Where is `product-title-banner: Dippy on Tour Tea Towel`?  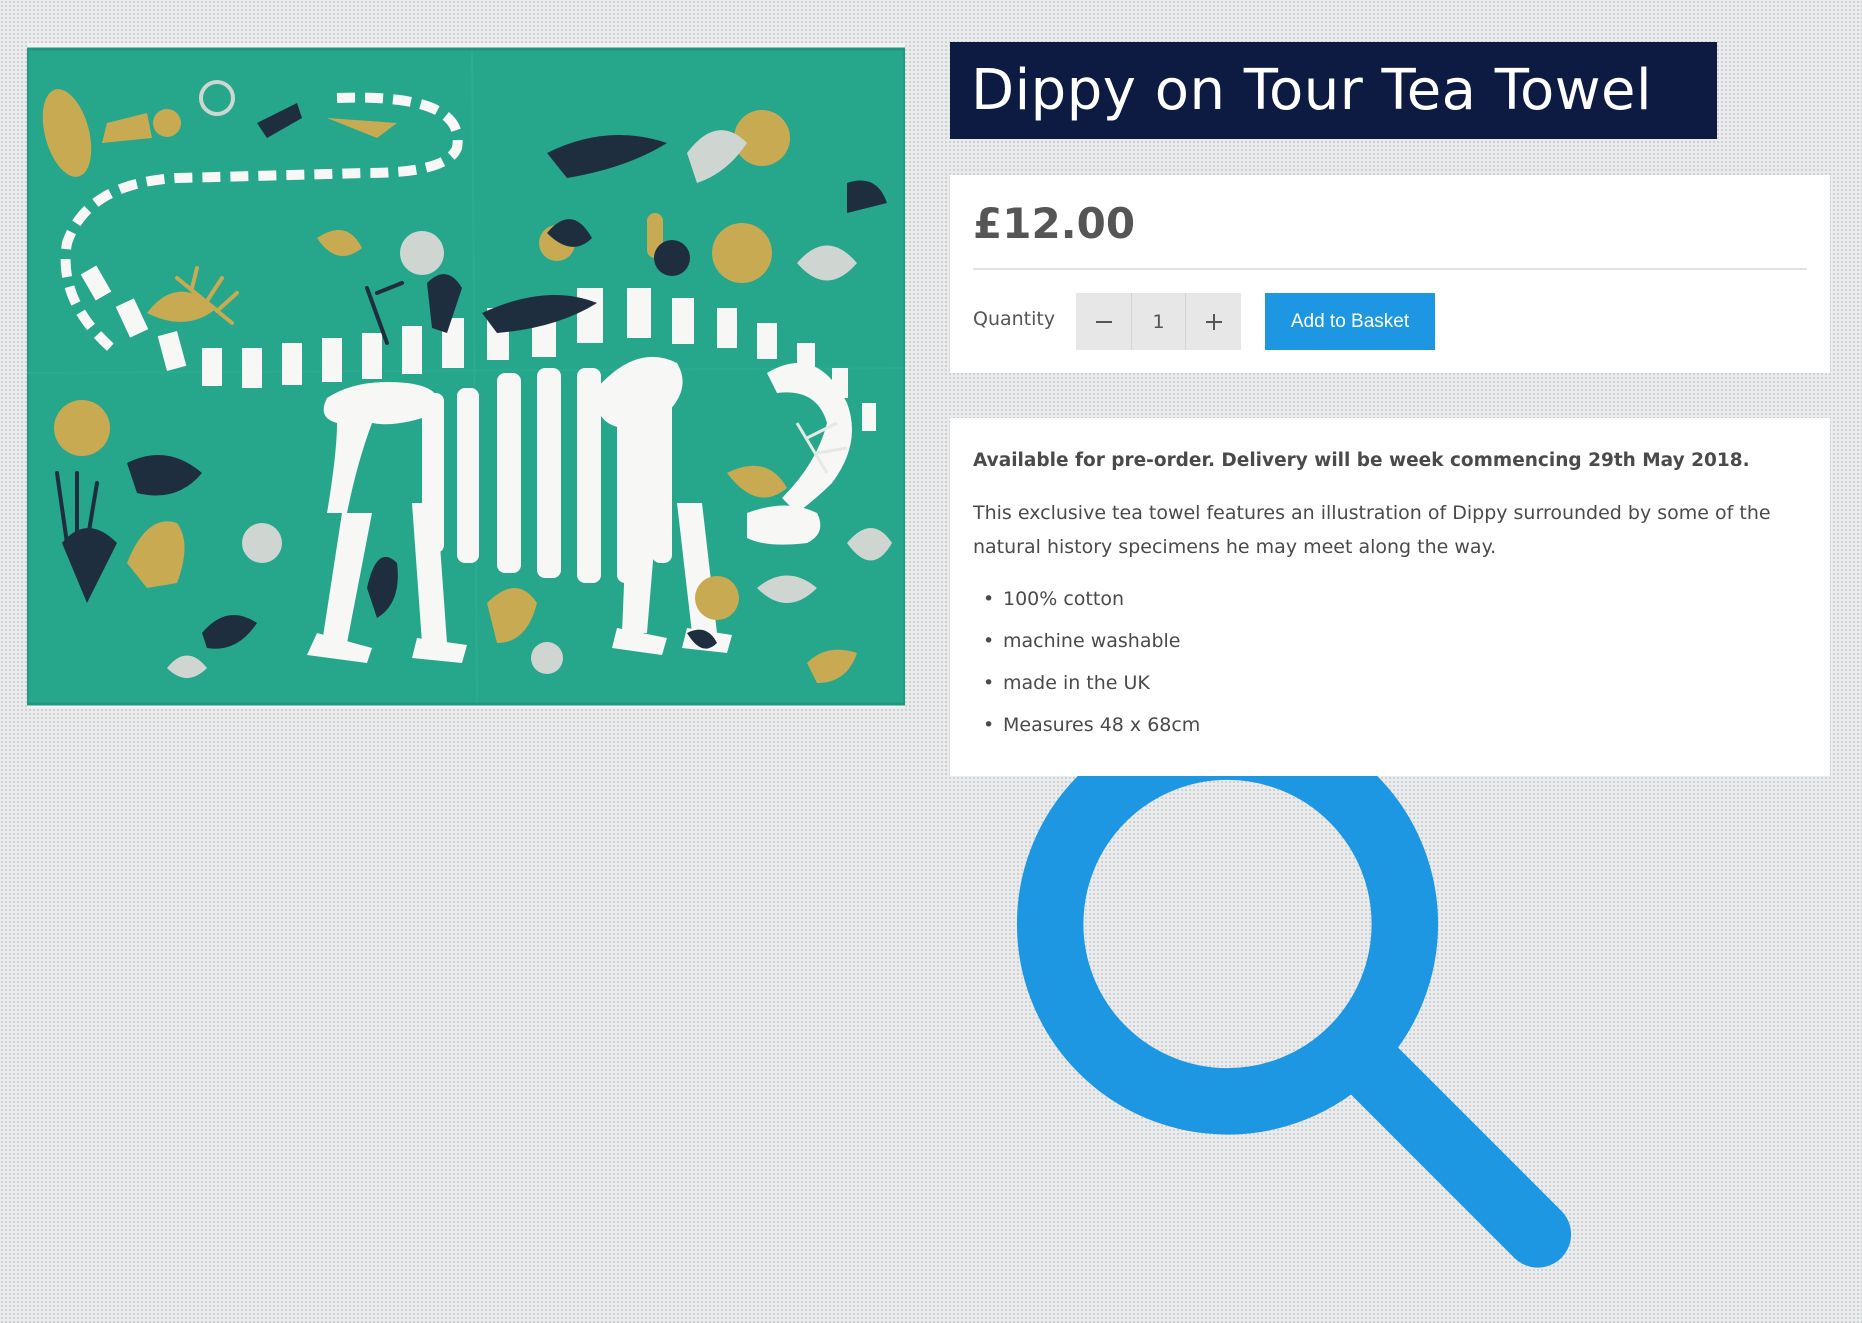
product-title-banner: Dippy on Tour Tea Towel is located at coordinates (1333, 90).